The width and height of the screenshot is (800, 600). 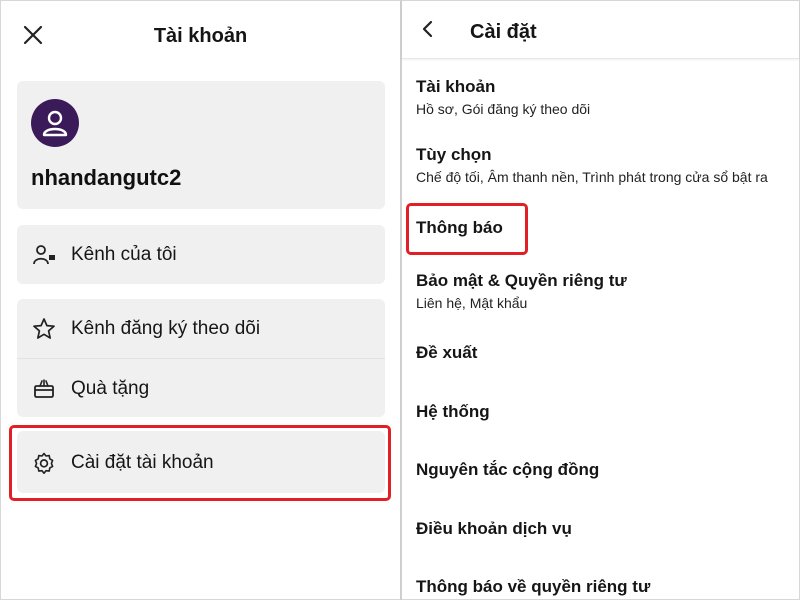 I want to click on setting-notifications: Thông báo, so click(x=606, y=228).